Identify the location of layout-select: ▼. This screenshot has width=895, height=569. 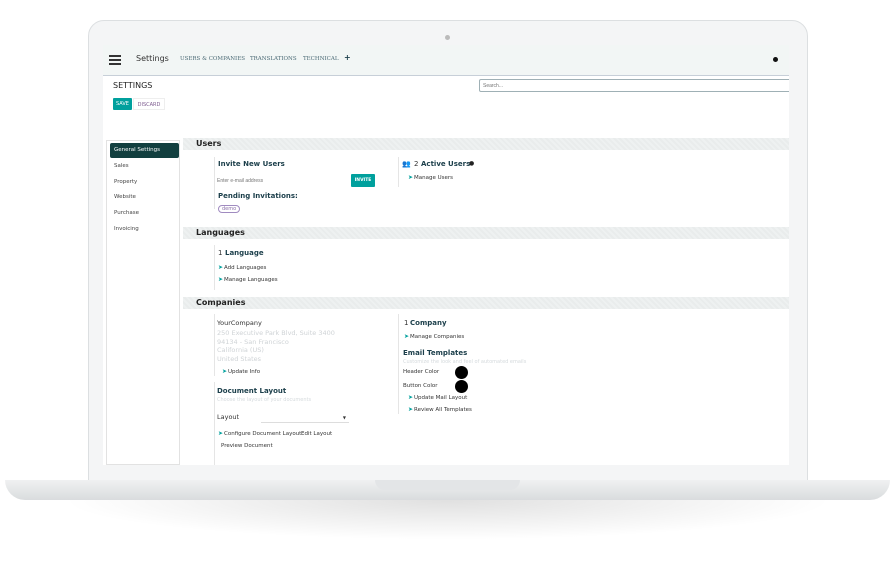
(305, 418).